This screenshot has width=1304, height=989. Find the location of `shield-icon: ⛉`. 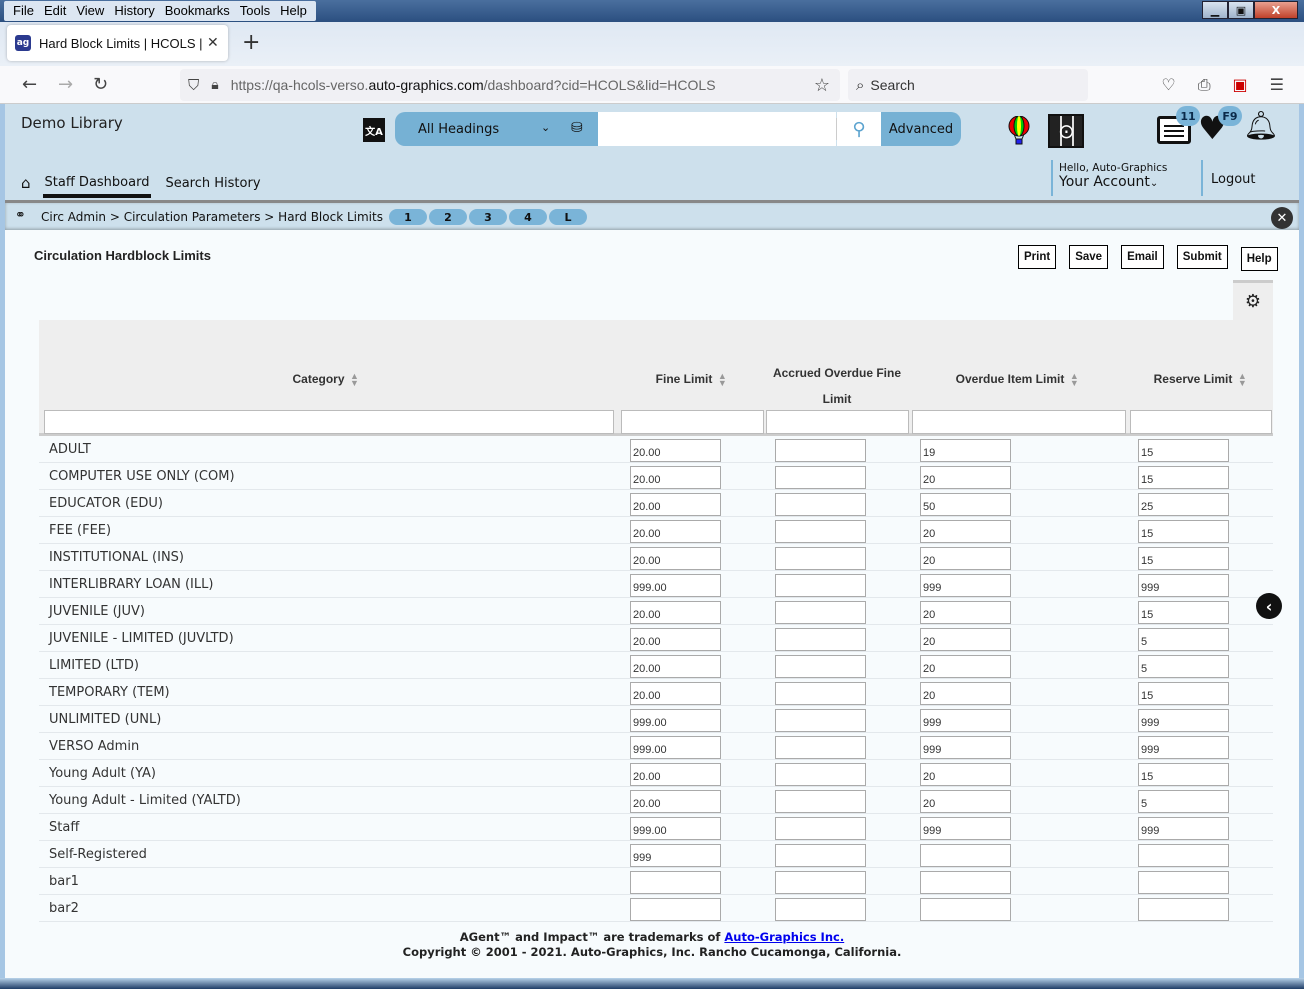

shield-icon: ⛉ is located at coordinates (193, 85).